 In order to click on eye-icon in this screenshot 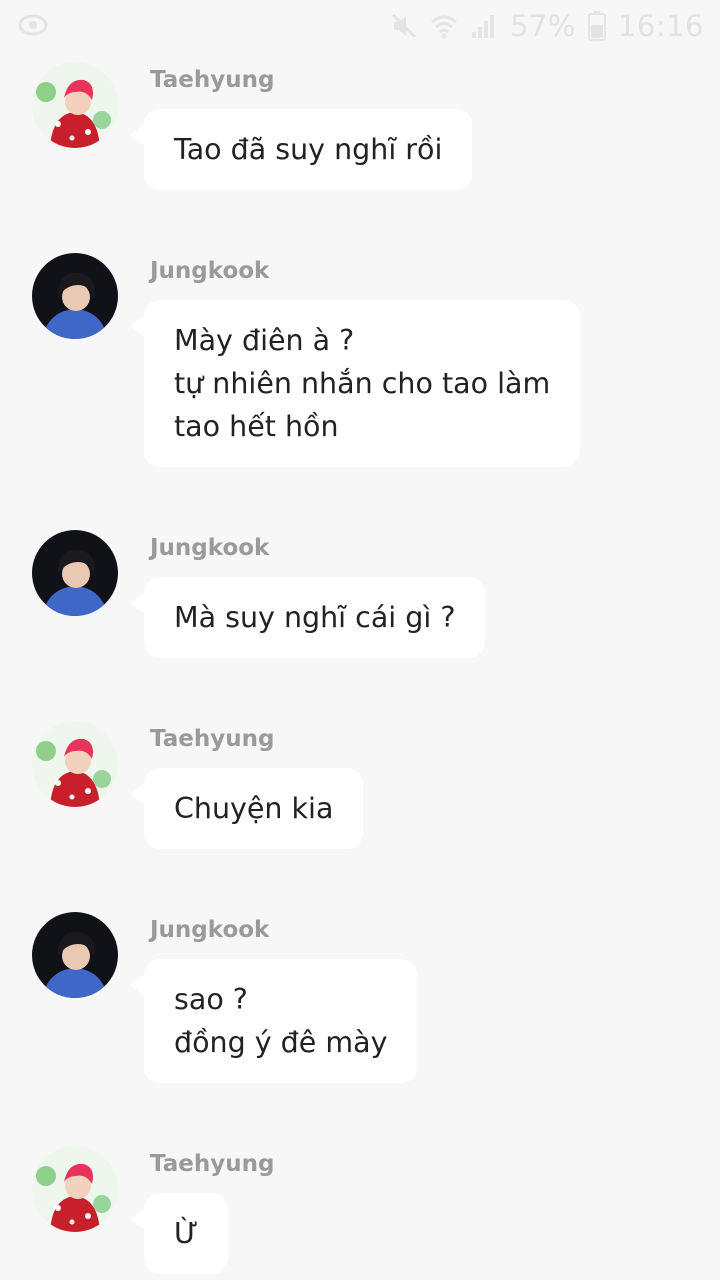, I will do `click(33, 25)`.